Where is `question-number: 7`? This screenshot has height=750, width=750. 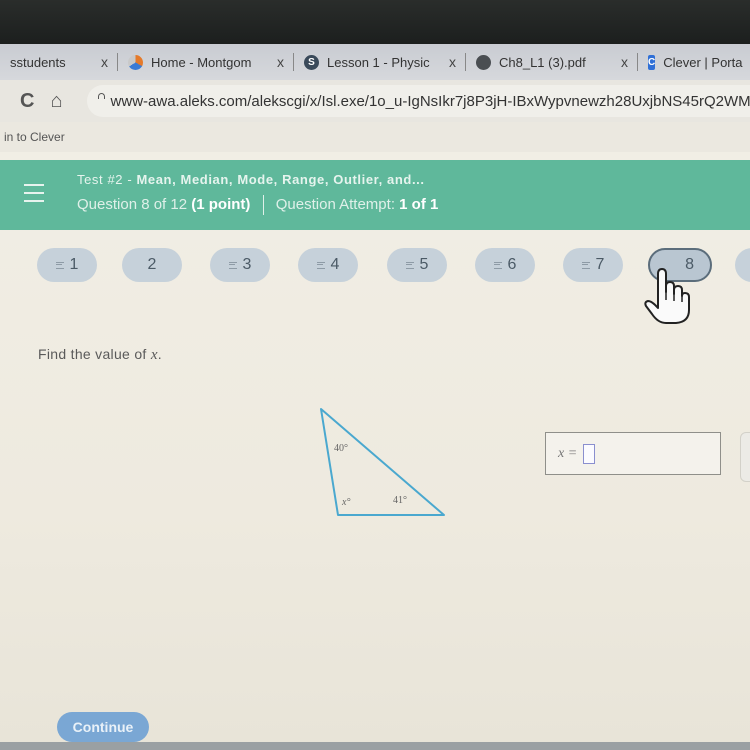 question-number: 7 is located at coordinates (600, 264).